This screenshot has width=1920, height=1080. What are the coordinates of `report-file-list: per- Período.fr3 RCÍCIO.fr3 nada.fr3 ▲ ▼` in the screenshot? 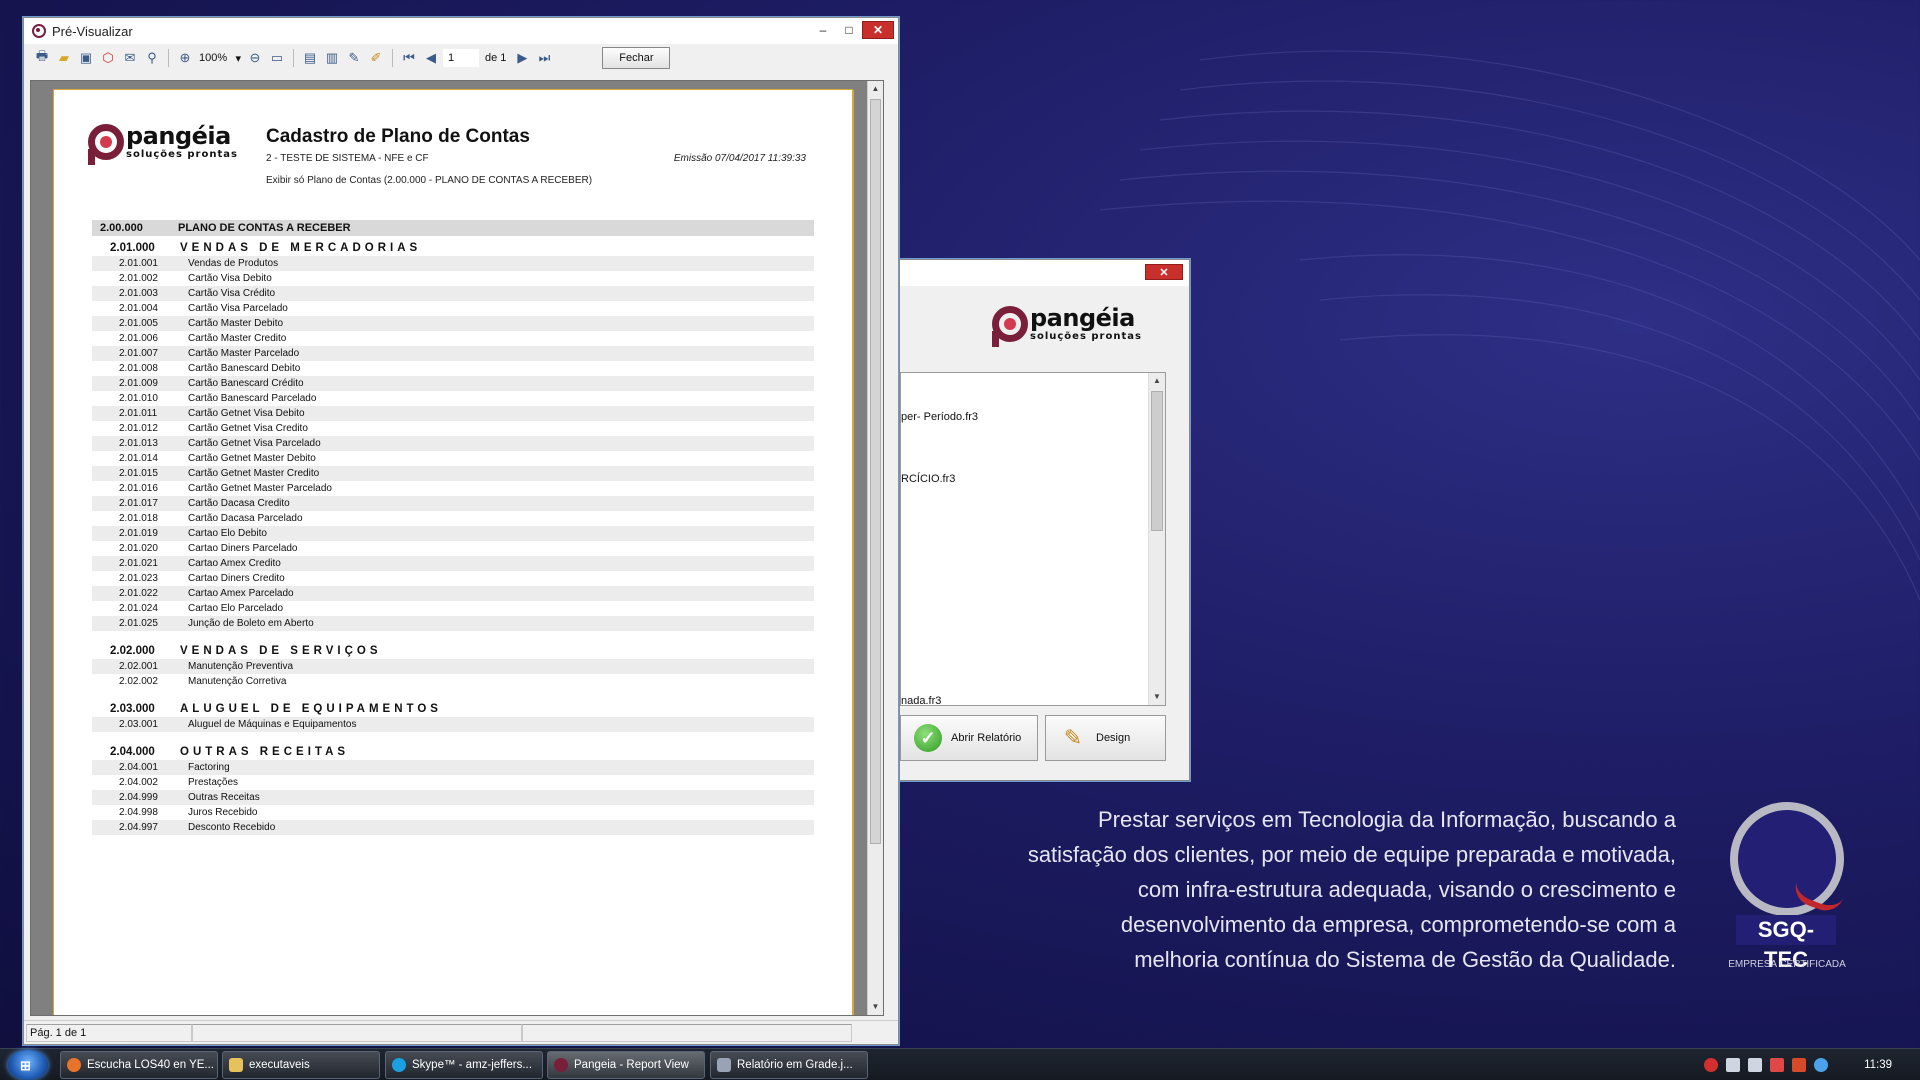 It's located at (1033, 539).